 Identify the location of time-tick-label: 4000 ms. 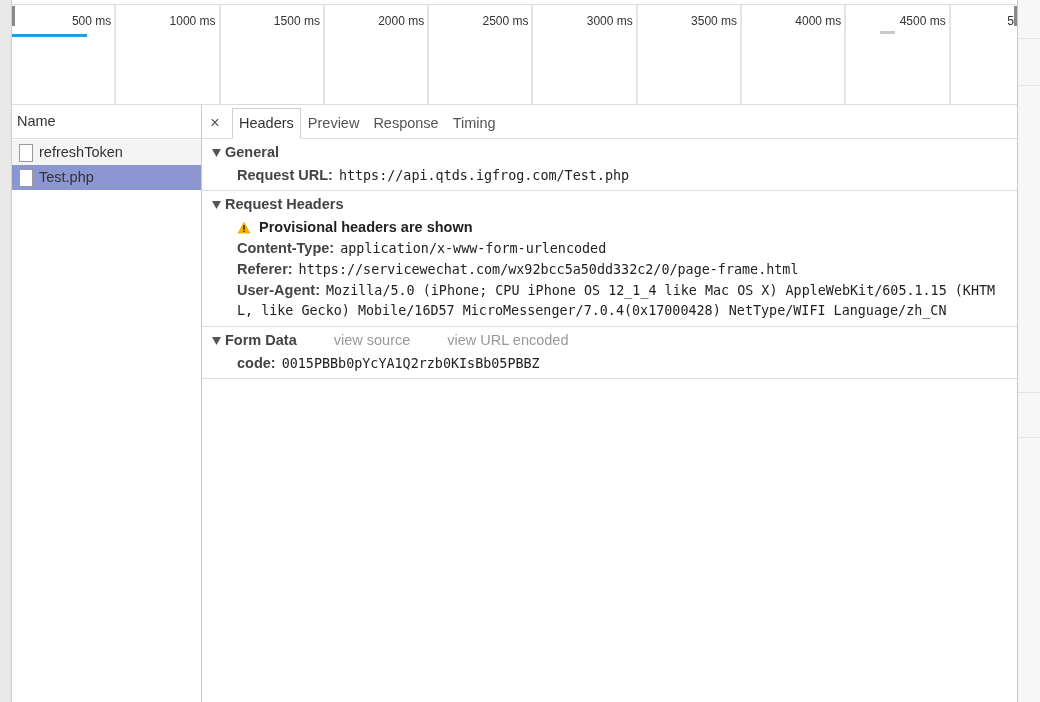
(818, 20).